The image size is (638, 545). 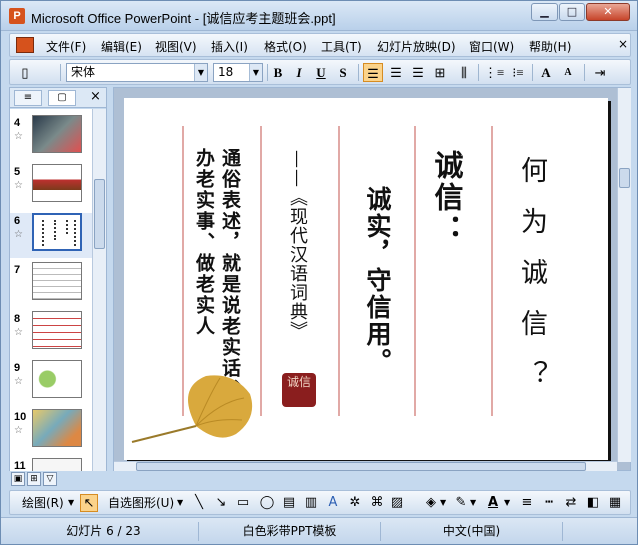 I want to click on pane-scrollbar, so click(x=99, y=290).